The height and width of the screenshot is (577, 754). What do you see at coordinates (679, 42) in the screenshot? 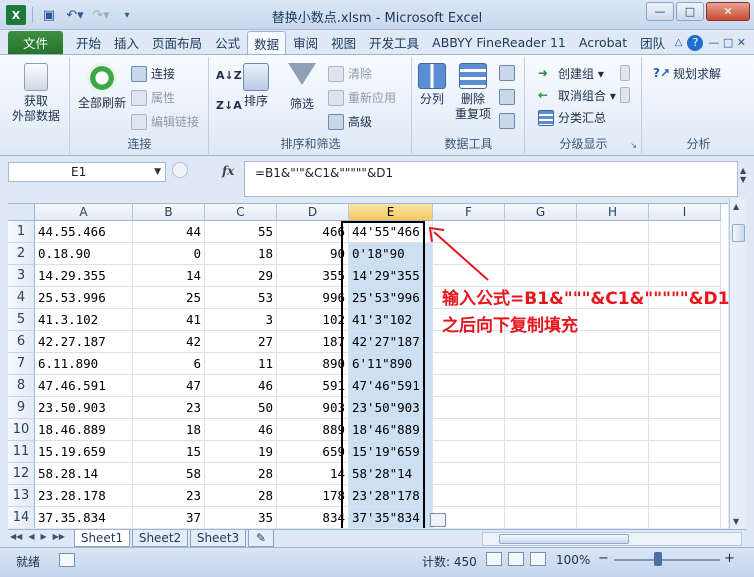
I see `minimize-ribbon-icon: △` at bounding box center [679, 42].